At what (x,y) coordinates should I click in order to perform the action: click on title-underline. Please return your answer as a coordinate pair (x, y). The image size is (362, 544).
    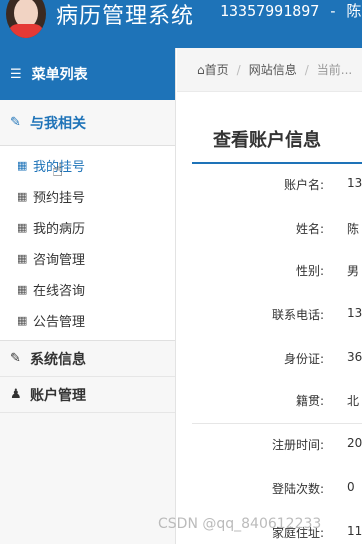
    Looking at the image, I should click on (277, 163).